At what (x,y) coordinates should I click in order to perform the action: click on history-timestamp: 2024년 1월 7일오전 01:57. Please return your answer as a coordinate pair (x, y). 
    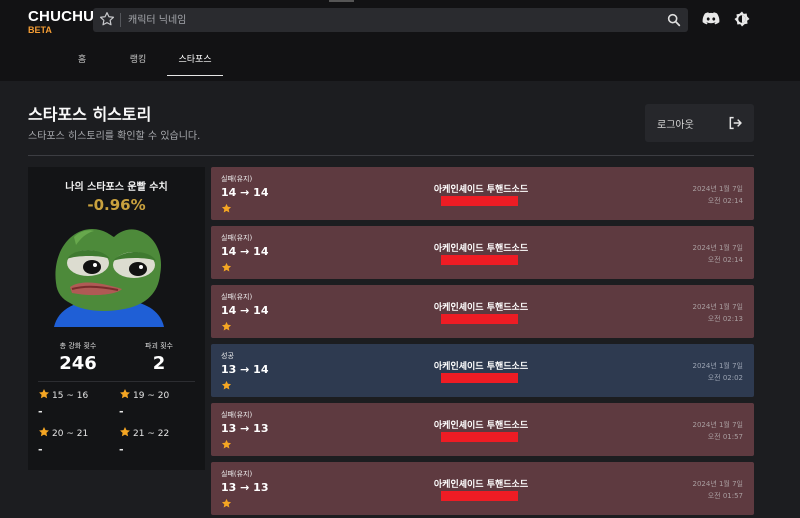
    Looking at the image, I should click on (718, 490).